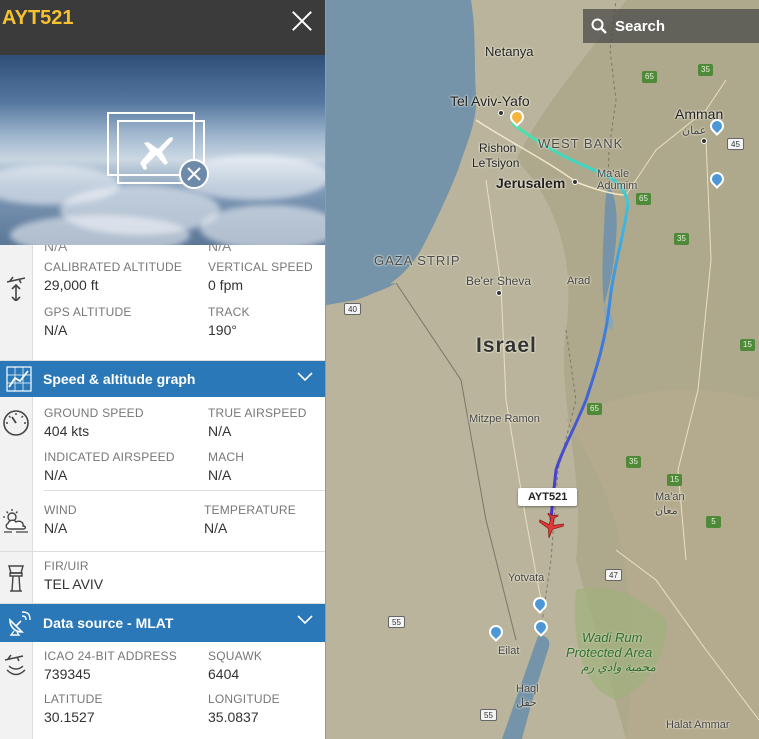  Describe the element at coordinates (640, 26) in the screenshot. I see `search-label: Search` at that location.